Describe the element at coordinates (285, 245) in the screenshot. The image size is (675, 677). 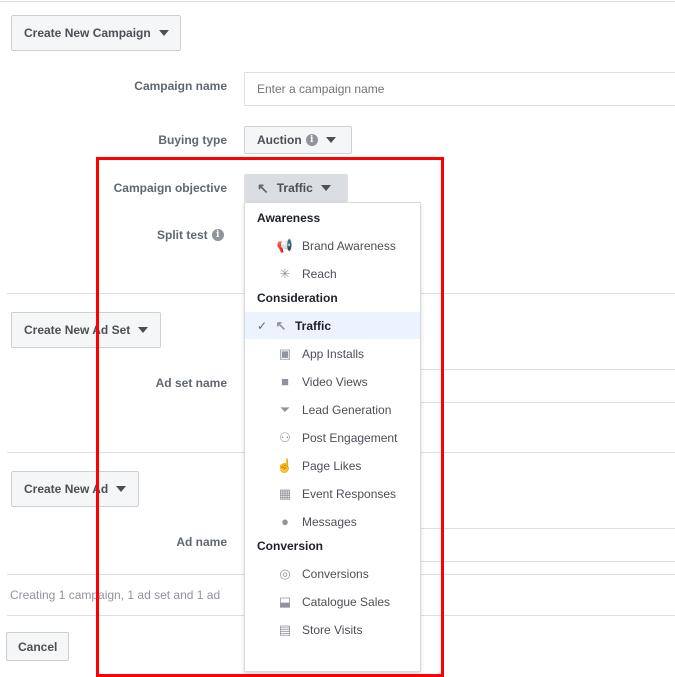
I see `megaphone-icon: 📢` at that location.